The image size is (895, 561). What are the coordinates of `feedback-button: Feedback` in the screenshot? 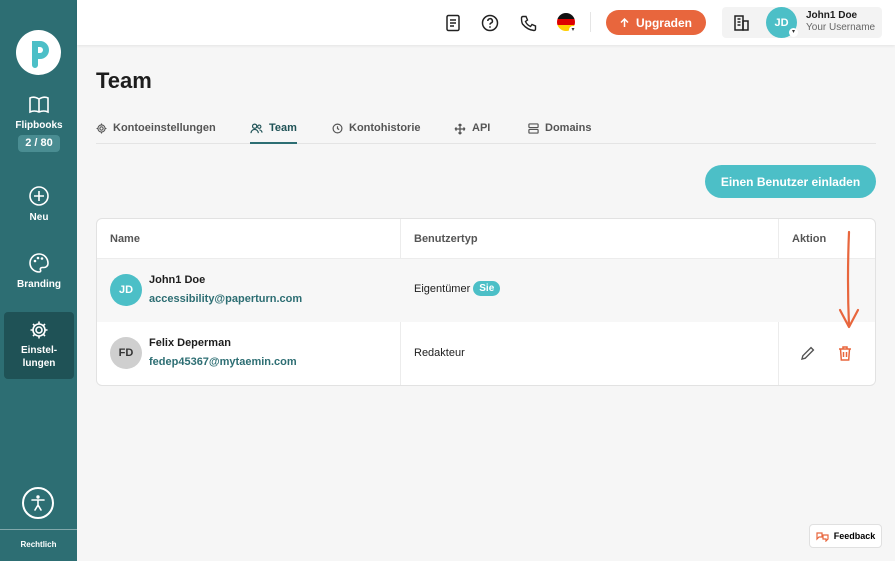 It's located at (845, 536).